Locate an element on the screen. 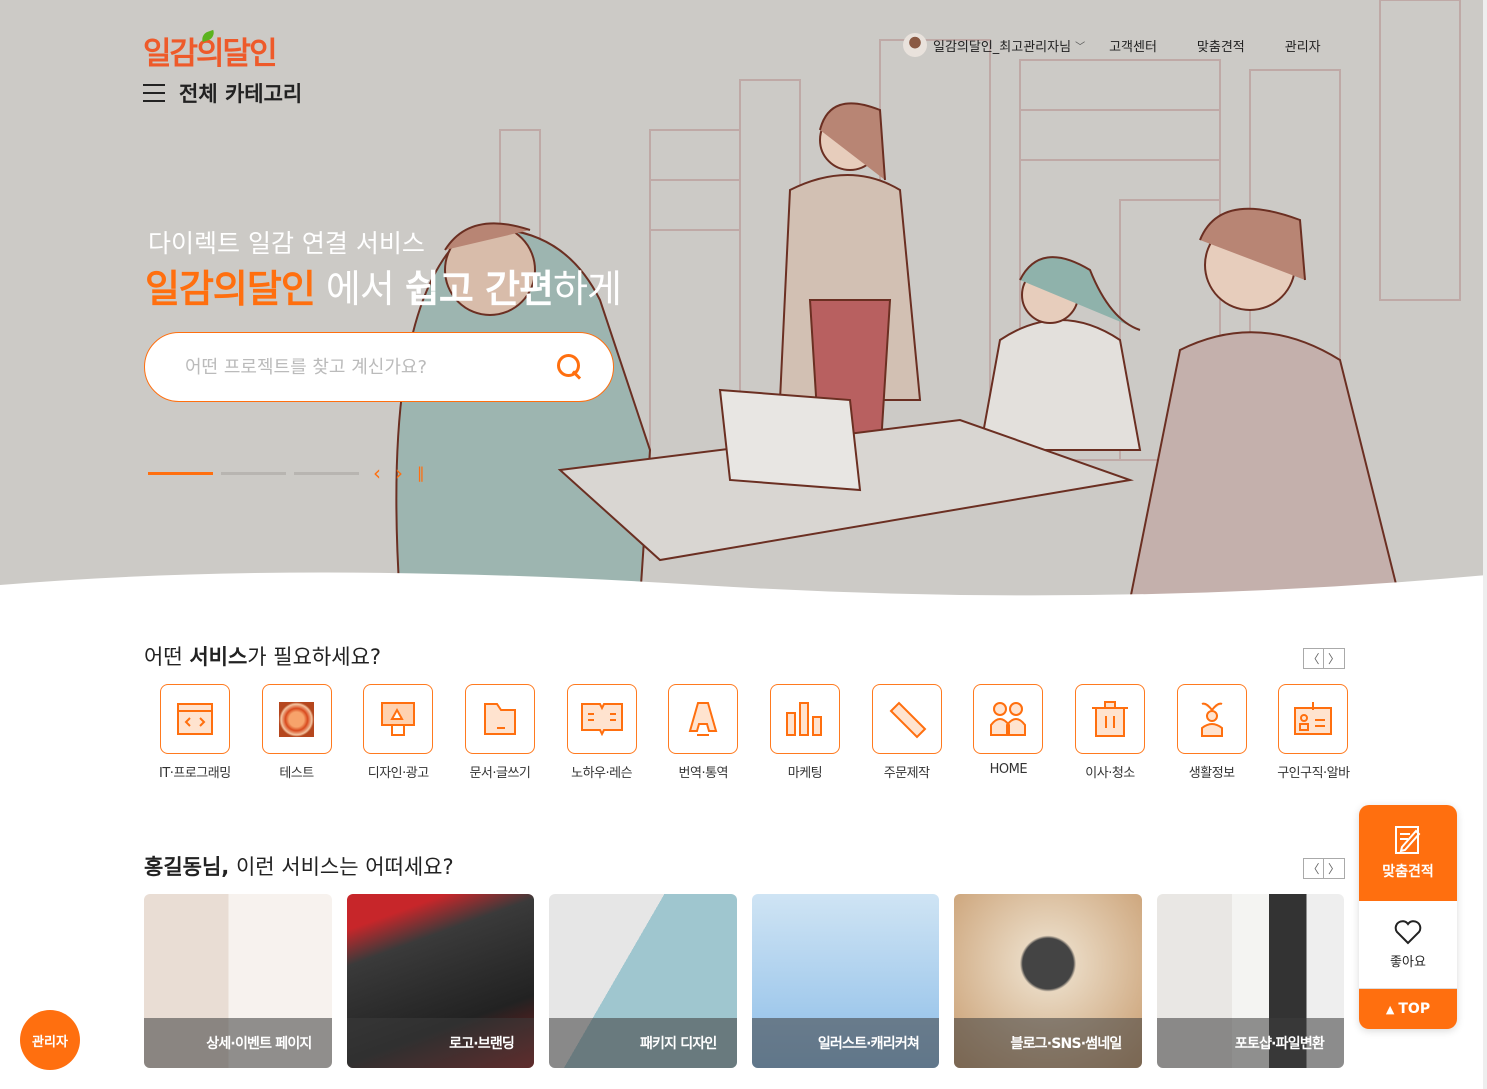  recommend-arrows: 〈〉 is located at coordinates (1324, 868).